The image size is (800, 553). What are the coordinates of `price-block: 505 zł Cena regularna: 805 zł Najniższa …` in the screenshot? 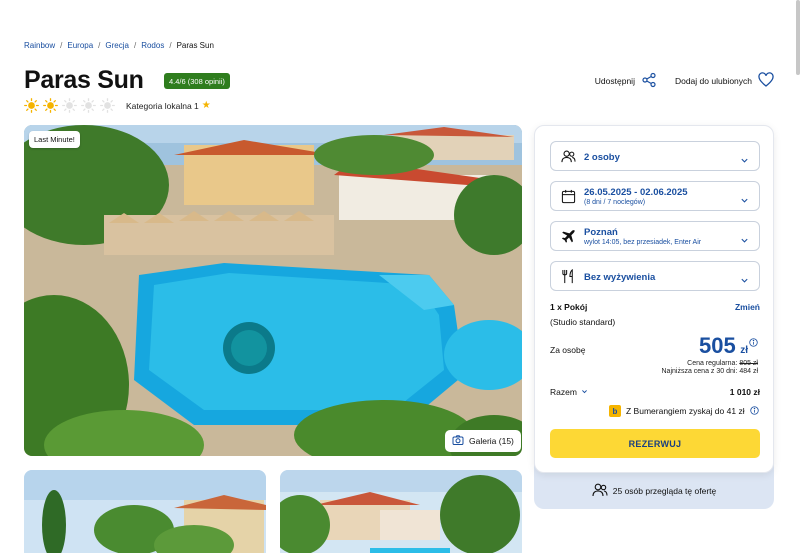 It's located at (710, 354).